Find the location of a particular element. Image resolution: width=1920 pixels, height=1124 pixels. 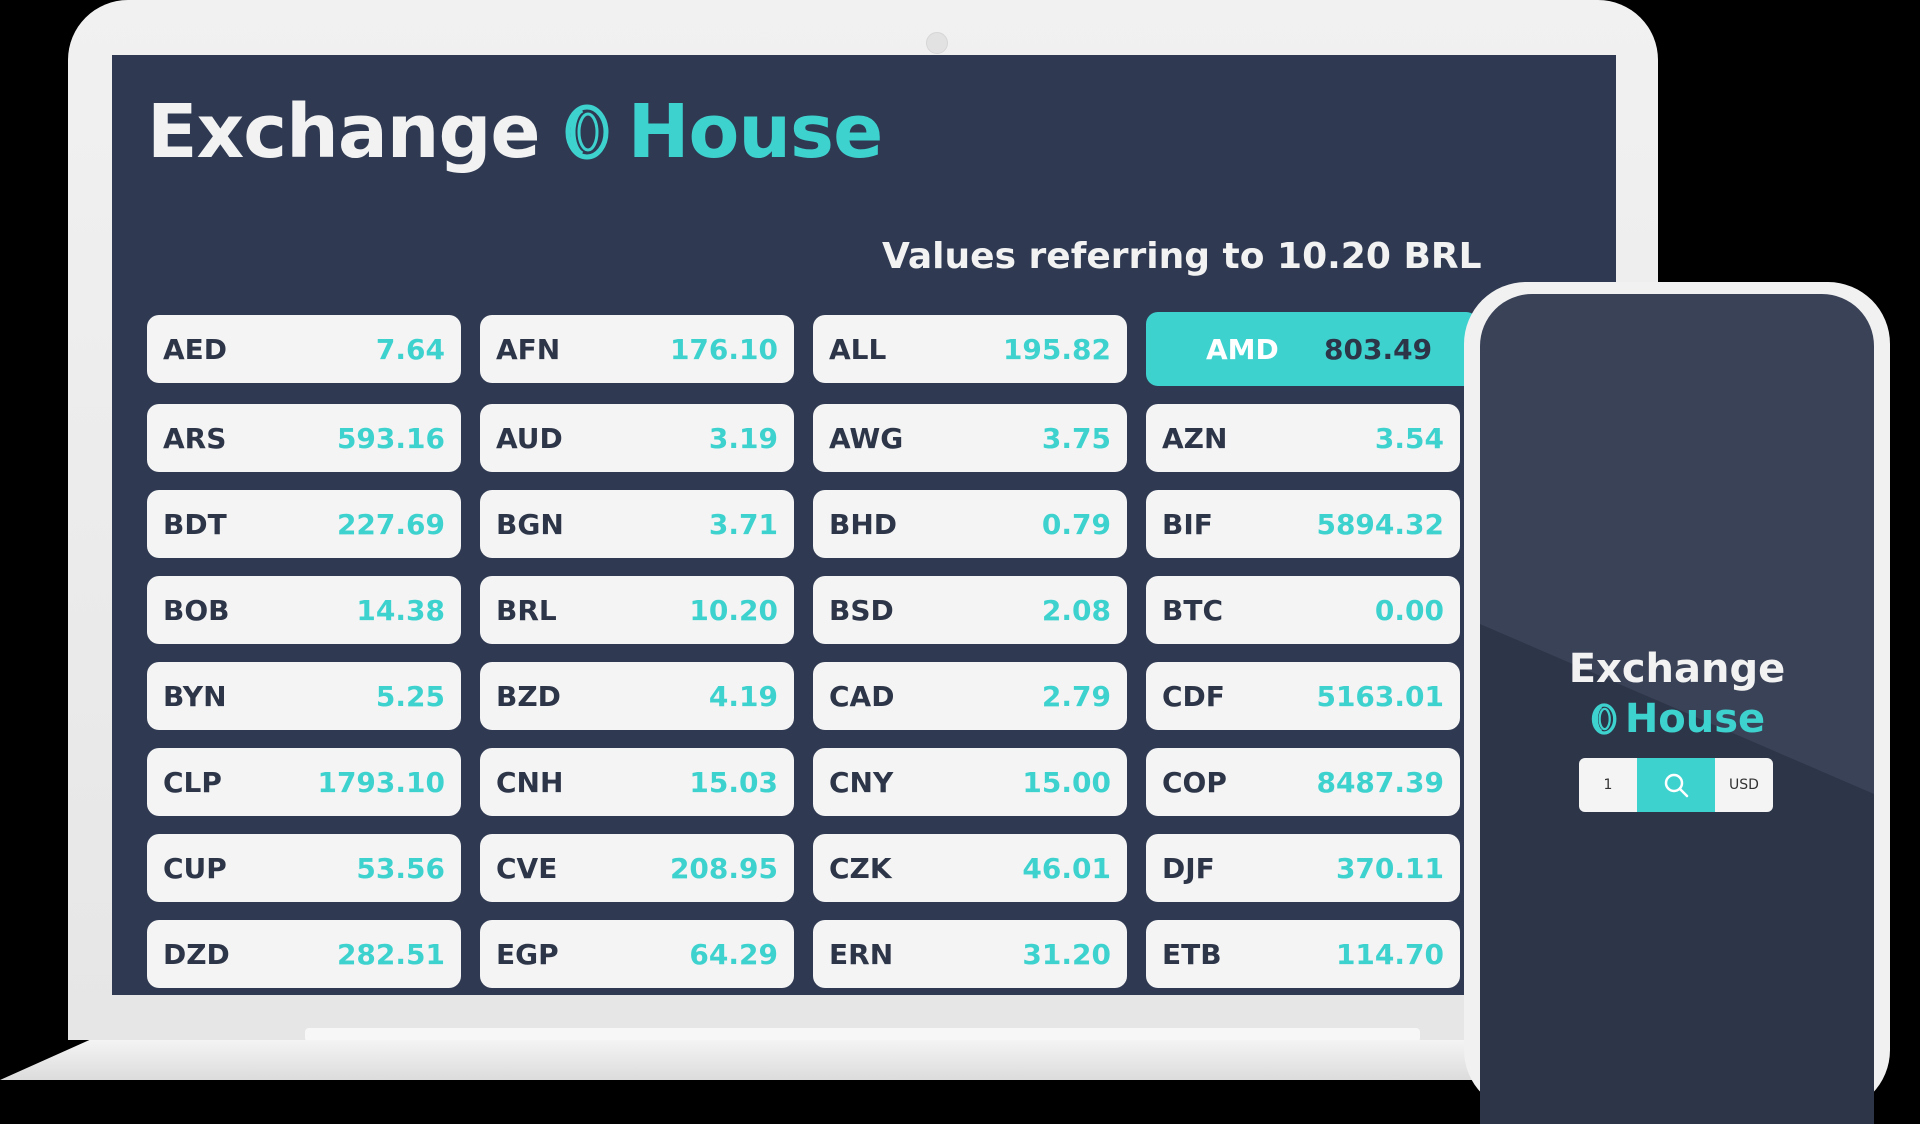

currency-value: 8487.39 is located at coordinates (1380, 782).